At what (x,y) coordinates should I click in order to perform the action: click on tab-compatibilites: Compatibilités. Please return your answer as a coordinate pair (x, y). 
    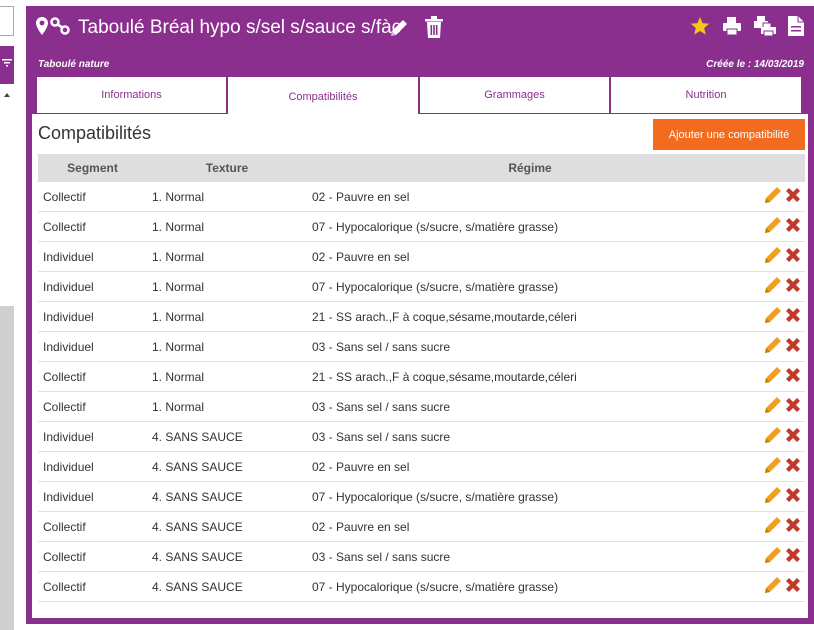
    Looking at the image, I should click on (323, 96).